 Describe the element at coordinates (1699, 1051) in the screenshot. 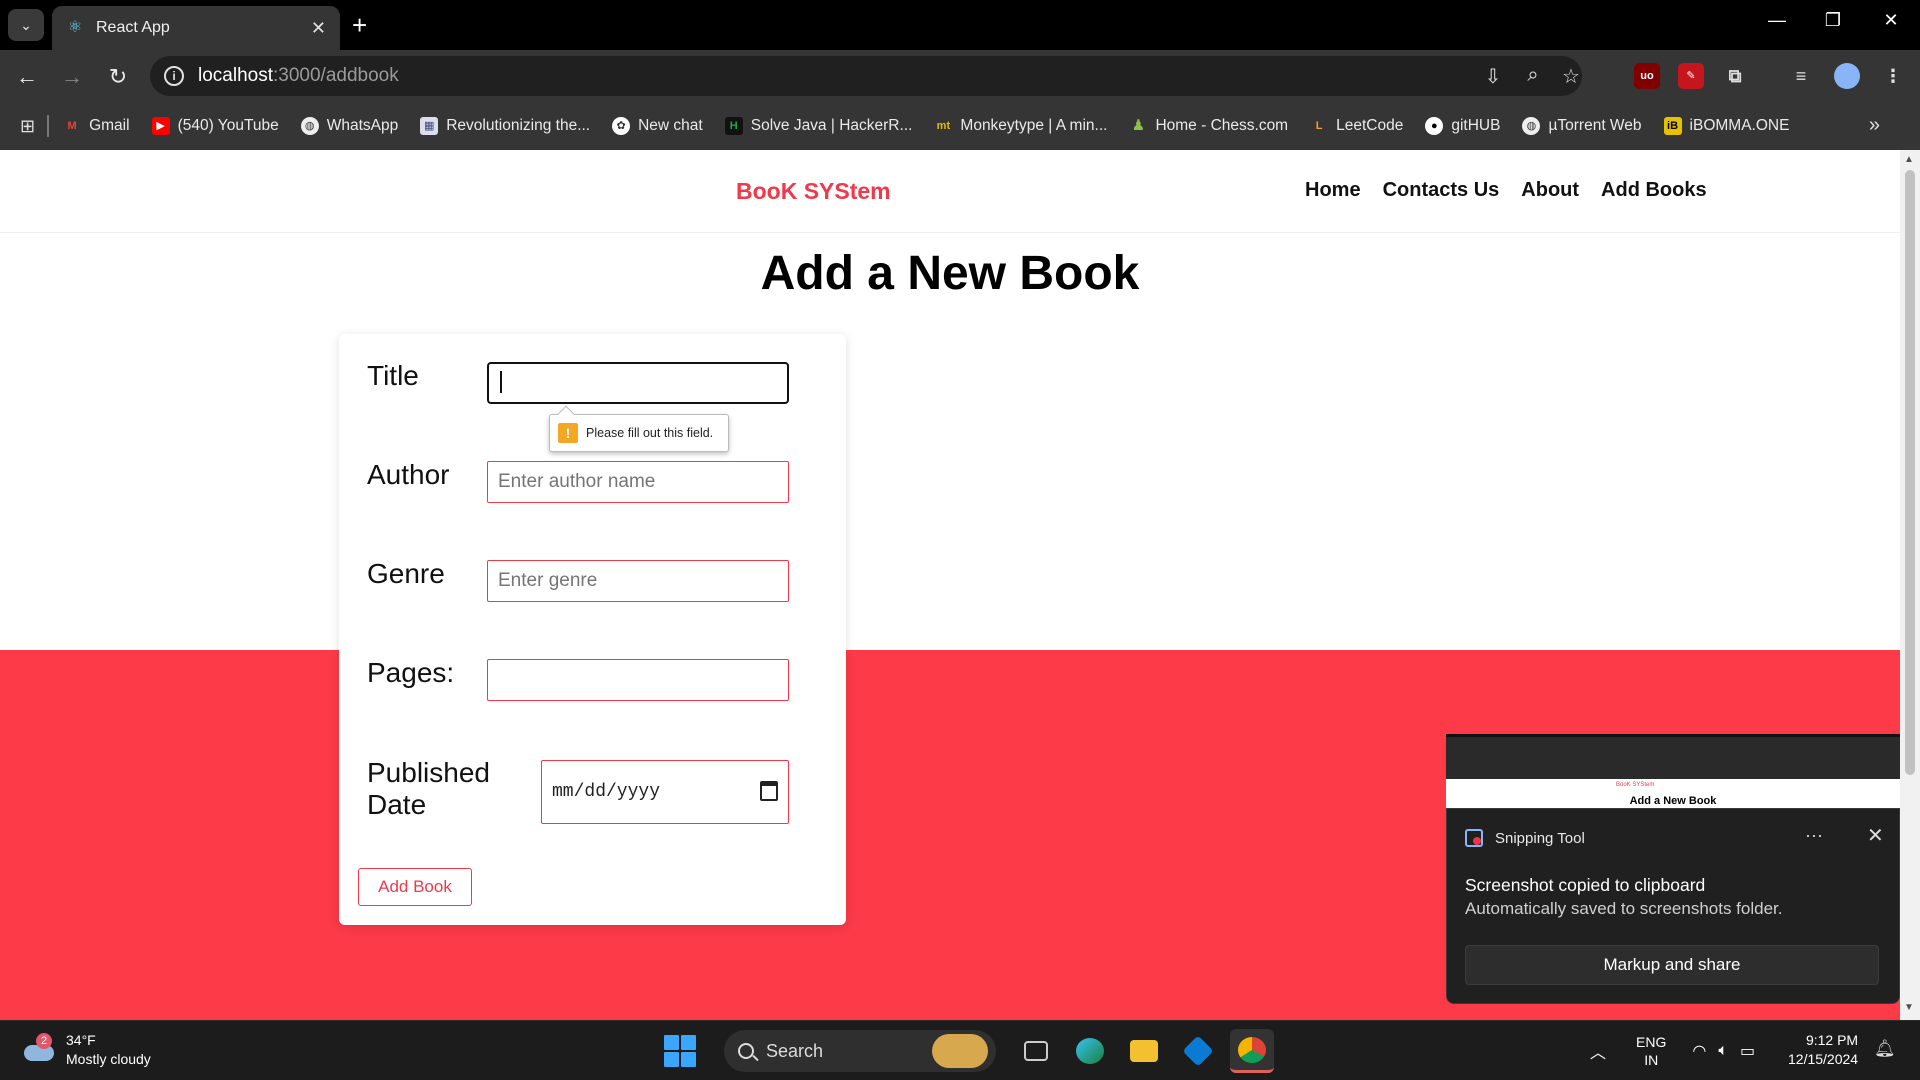

I see `wifi-icon: ◠` at that location.